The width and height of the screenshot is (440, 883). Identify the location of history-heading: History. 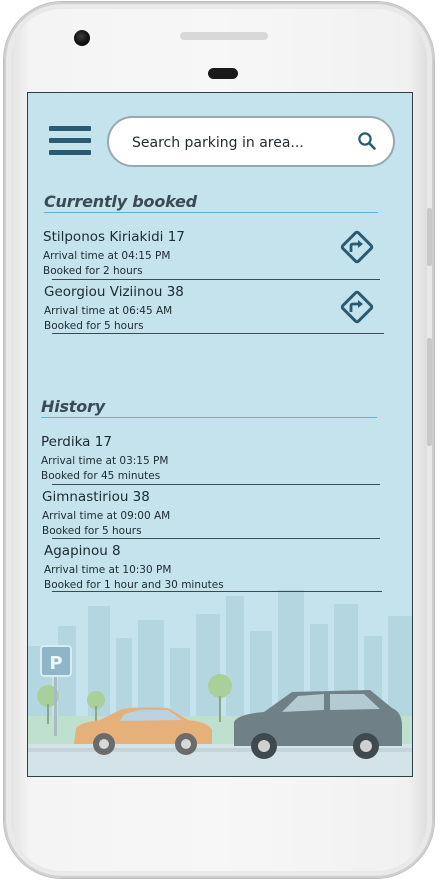
(73, 406).